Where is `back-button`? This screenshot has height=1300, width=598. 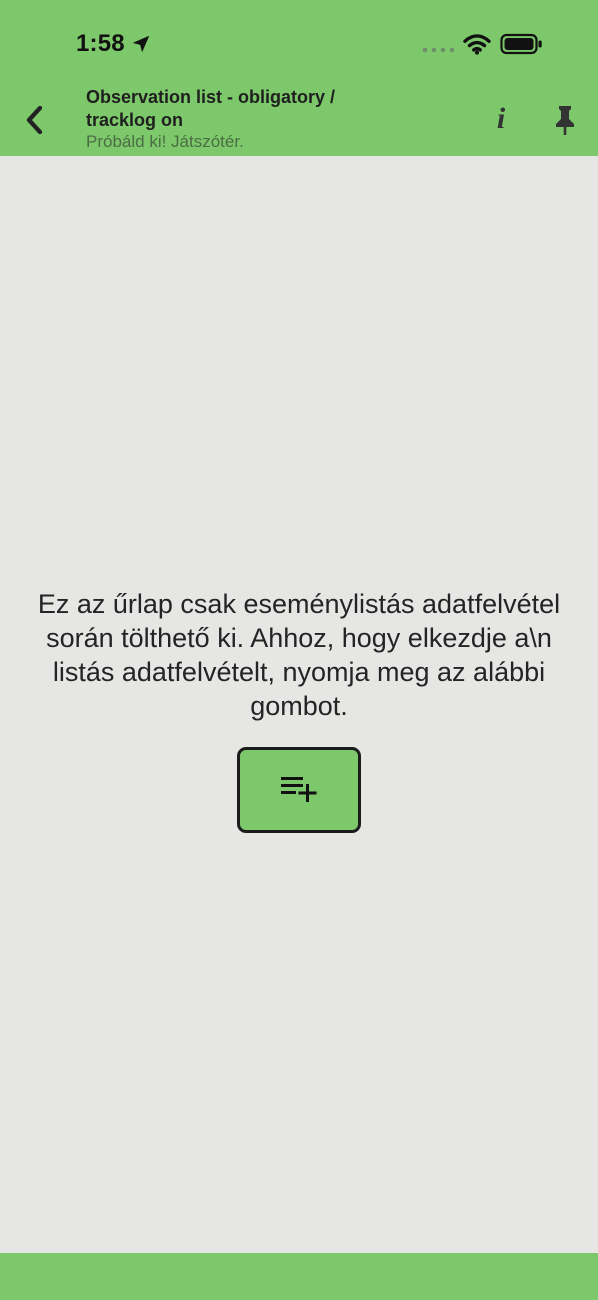
back-button is located at coordinates (34, 120).